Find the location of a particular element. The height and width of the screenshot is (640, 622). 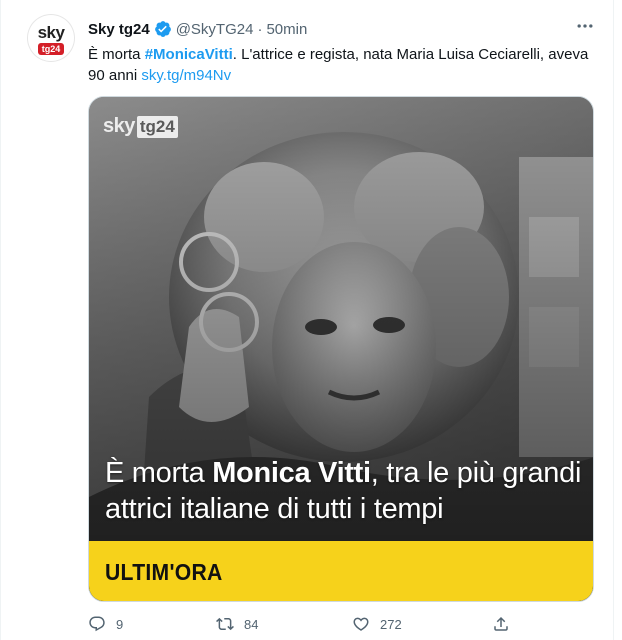

hashtag-link: #MonicaVitti is located at coordinates (189, 54).